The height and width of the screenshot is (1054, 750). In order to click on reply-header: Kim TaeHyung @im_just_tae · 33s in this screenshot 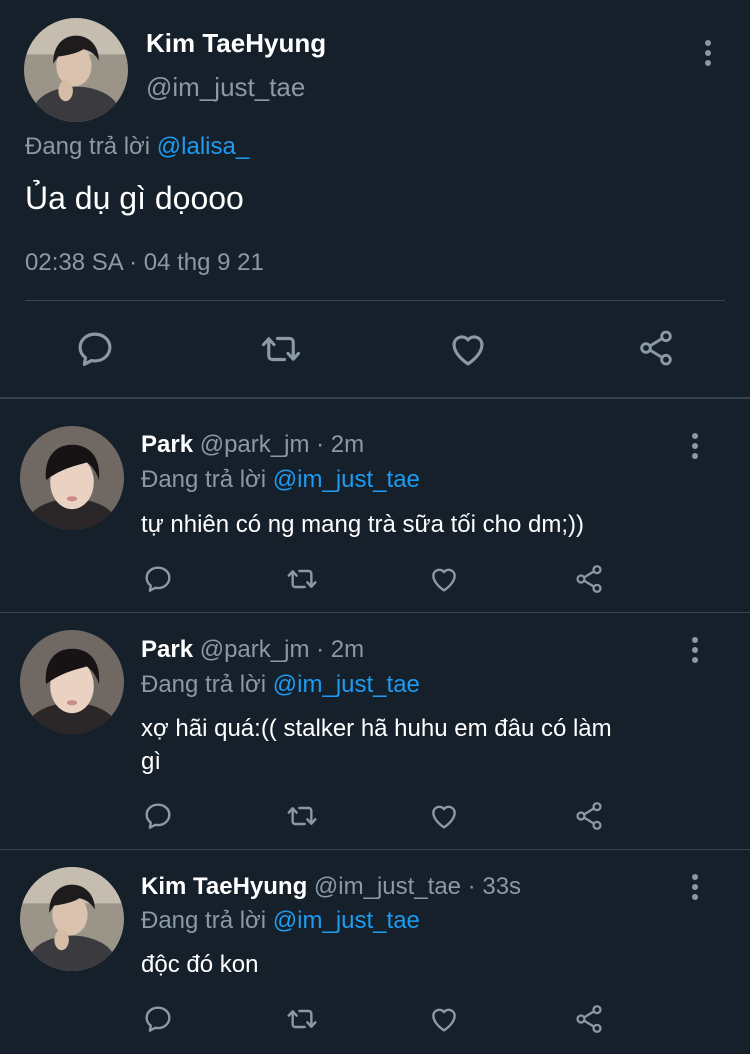, I will do `click(331, 887)`.